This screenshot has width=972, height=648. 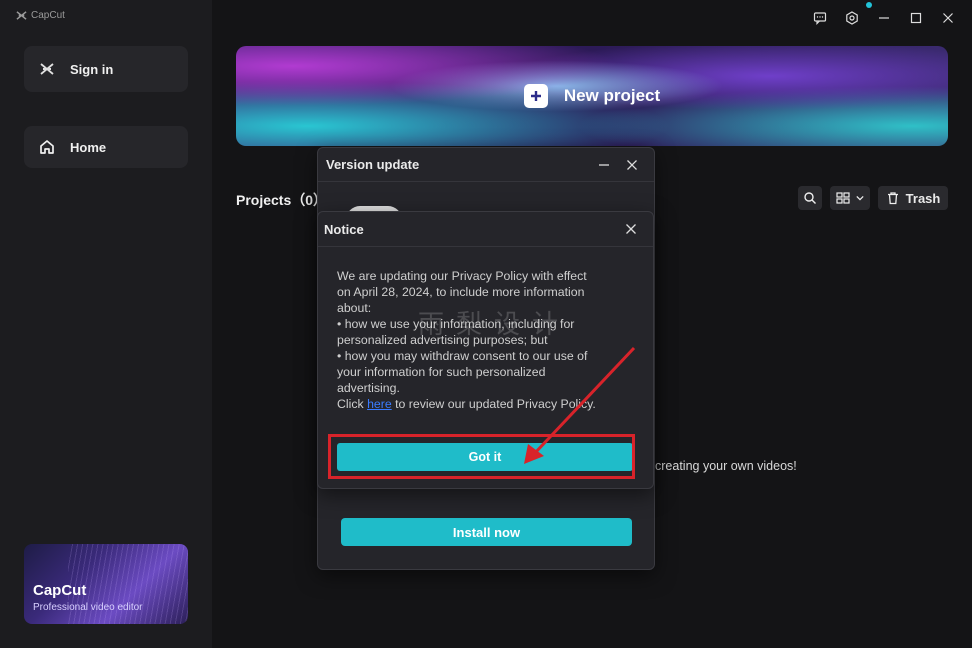 I want to click on feedback-icon, so click(x=820, y=18).